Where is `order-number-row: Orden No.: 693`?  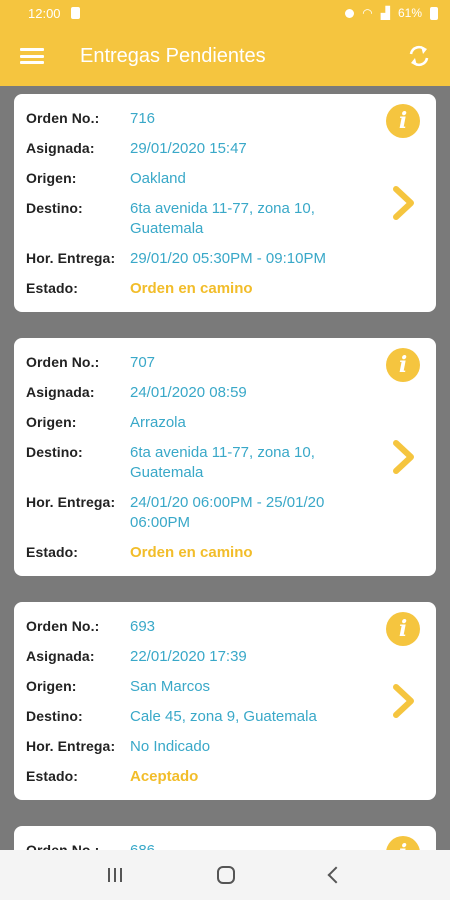 order-number-row: Orden No.: 693 is located at coordinates (201, 627).